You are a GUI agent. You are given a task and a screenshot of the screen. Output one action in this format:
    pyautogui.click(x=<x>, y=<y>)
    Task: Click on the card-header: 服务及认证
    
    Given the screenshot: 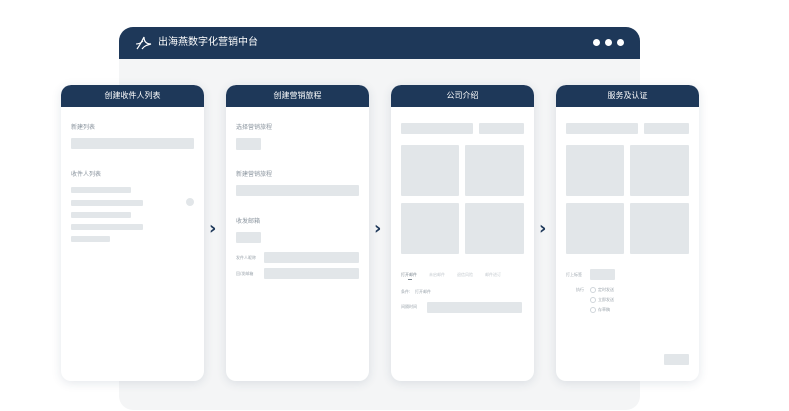 What is the action you would take?
    pyautogui.click(x=627, y=96)
    